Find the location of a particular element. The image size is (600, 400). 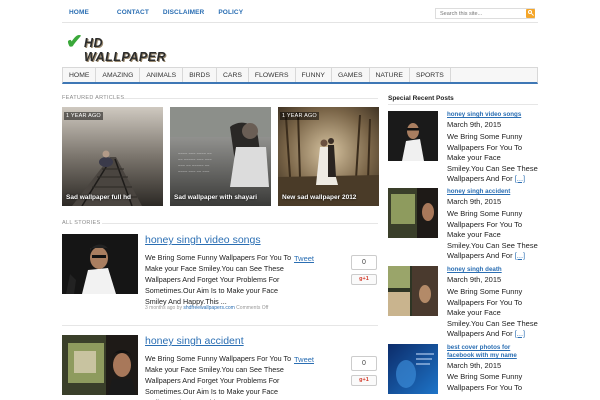

featured-item: 1 YEAR AGO Sad wallpaper full hd is located at coordinates (112, 156).